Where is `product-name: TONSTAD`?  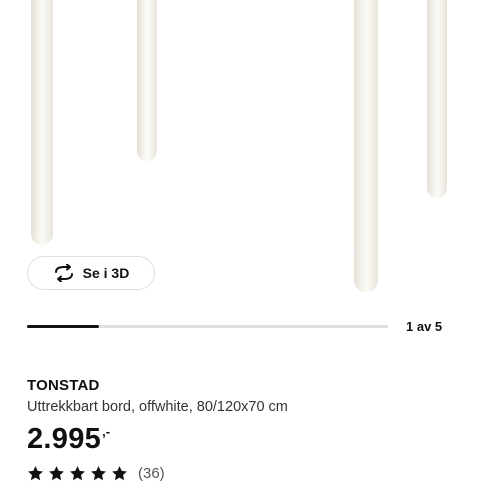
product-name: TONSTAD is located at coordinates (63, 385).